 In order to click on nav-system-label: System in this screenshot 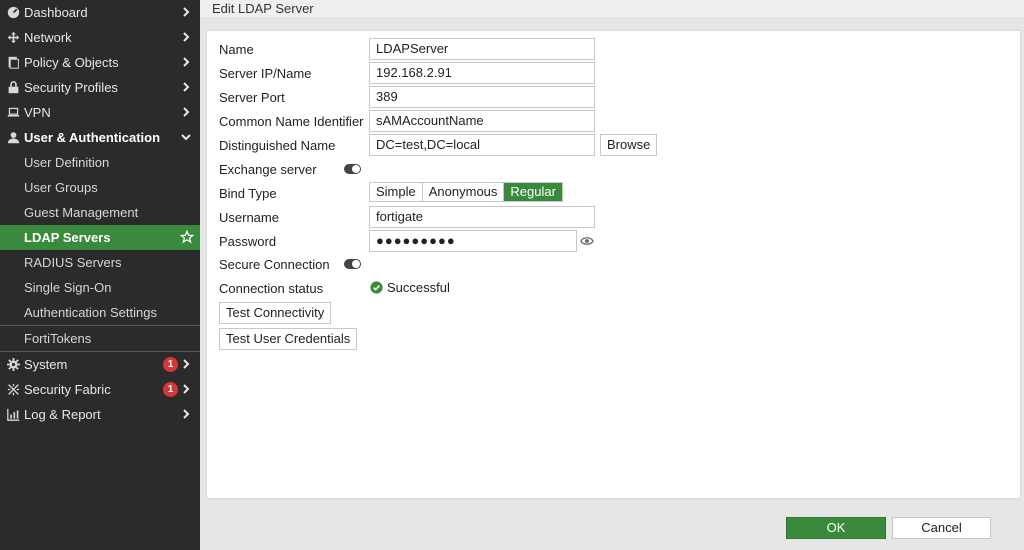, I will do `click(46, 364)`.